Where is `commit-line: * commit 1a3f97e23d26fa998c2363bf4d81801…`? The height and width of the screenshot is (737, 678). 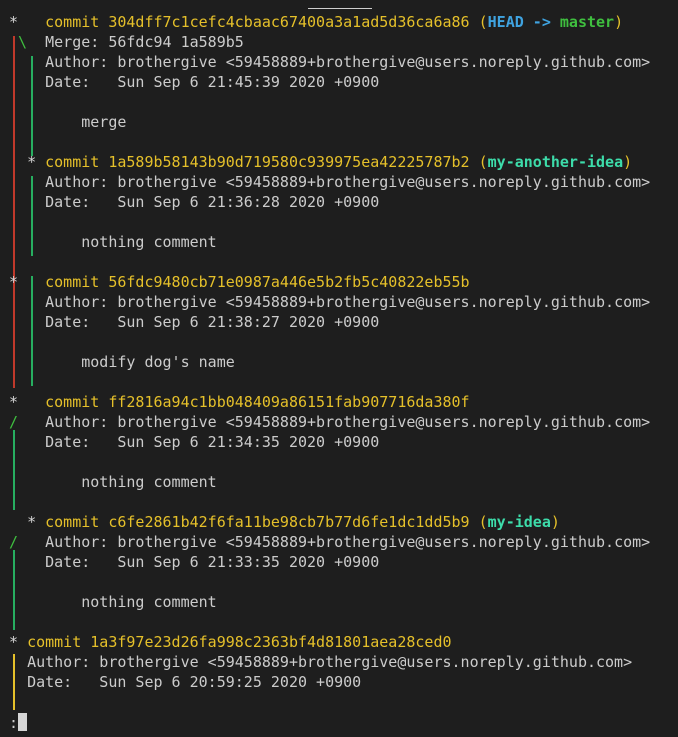
commit-line: * commit 1a3f97e23d26fa998c2363bf4d81801… is located at coordinates (230, 642).